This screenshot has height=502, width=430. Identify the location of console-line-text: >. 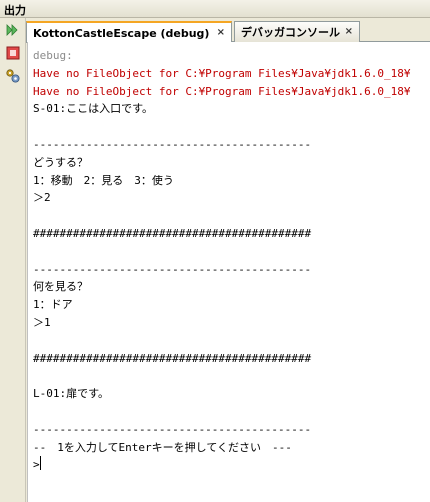
(36, 465).